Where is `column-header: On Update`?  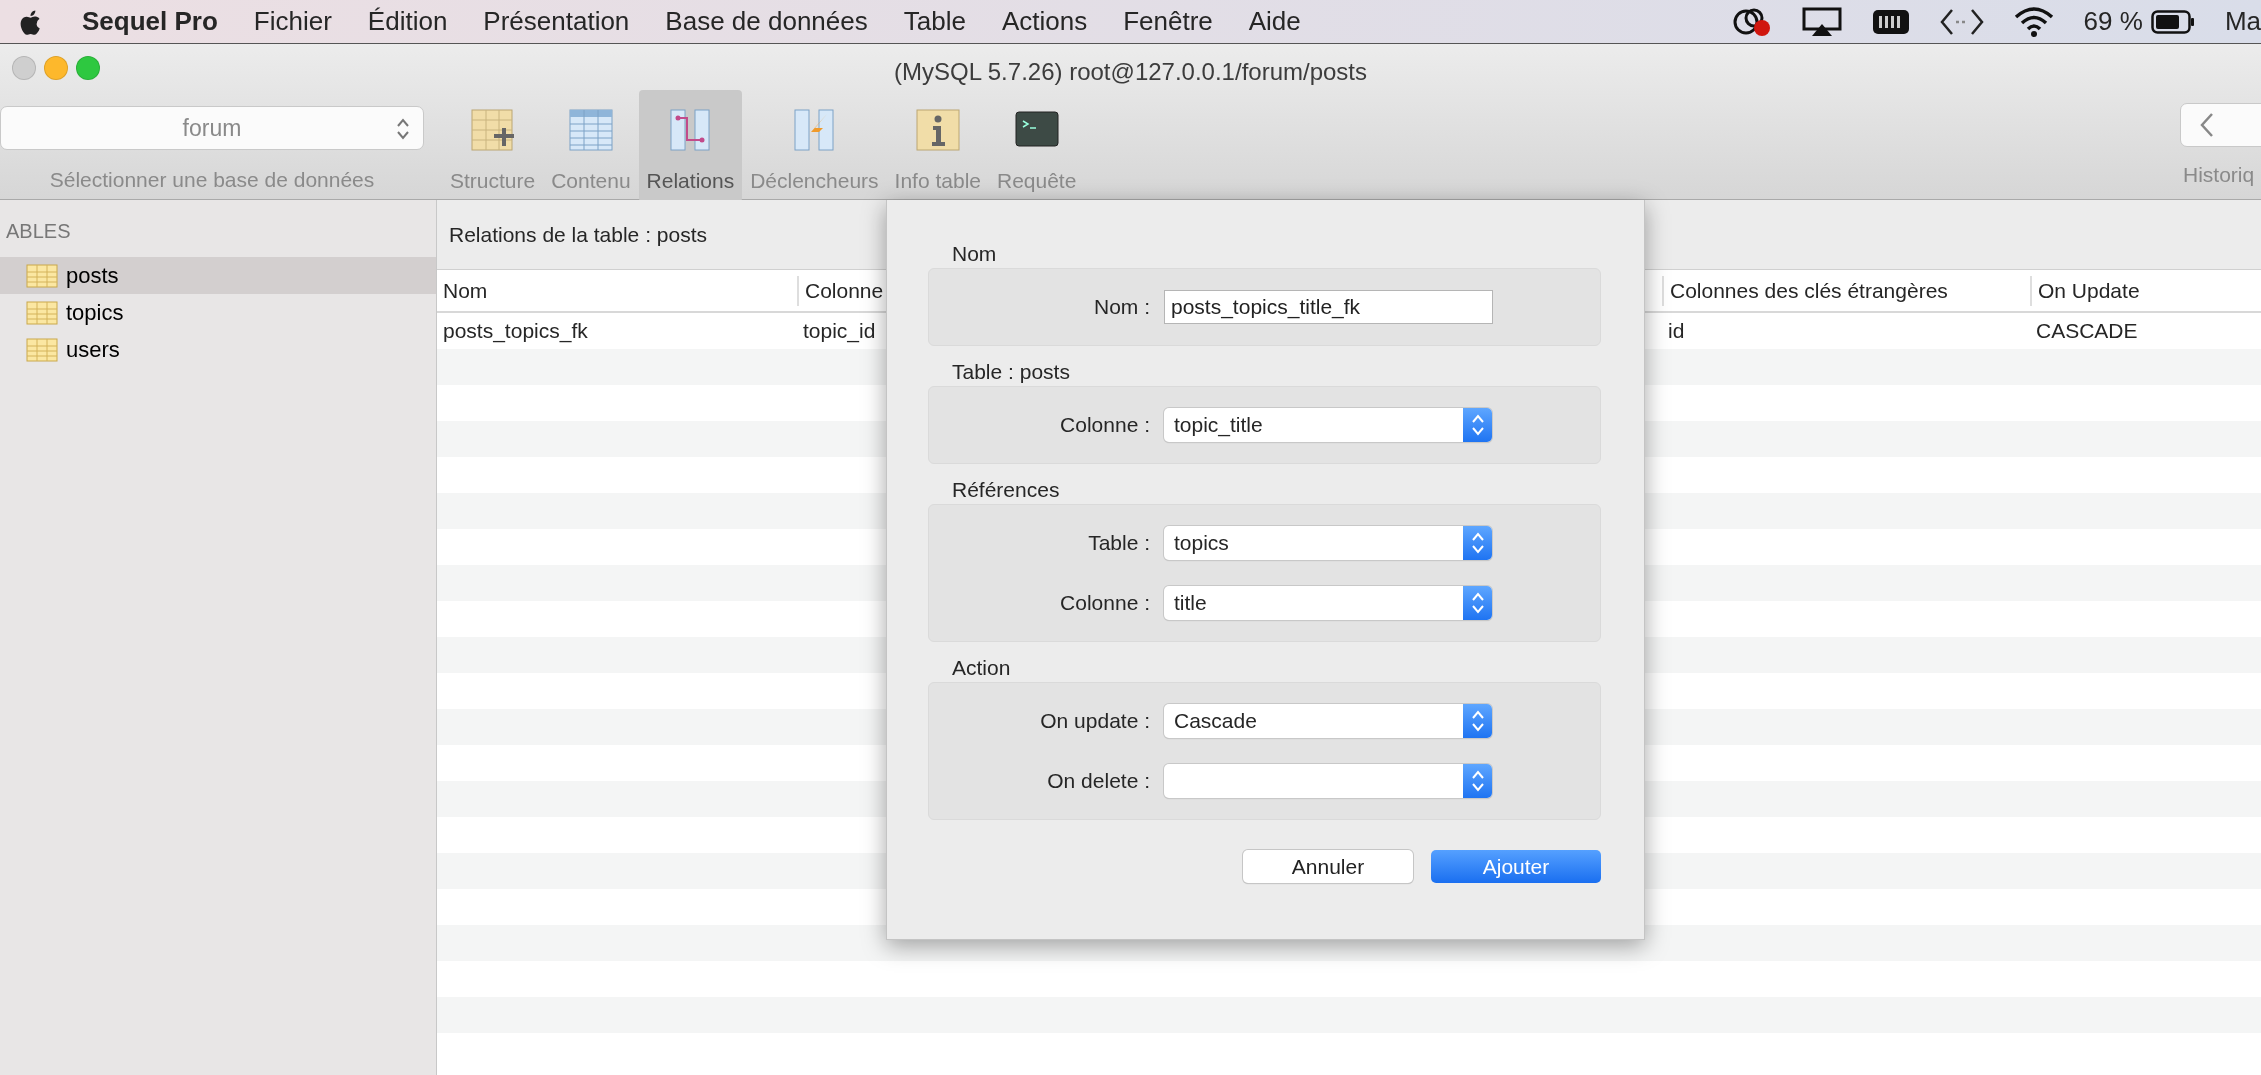 column-header: On Update is located at coordinates (2145, 290).